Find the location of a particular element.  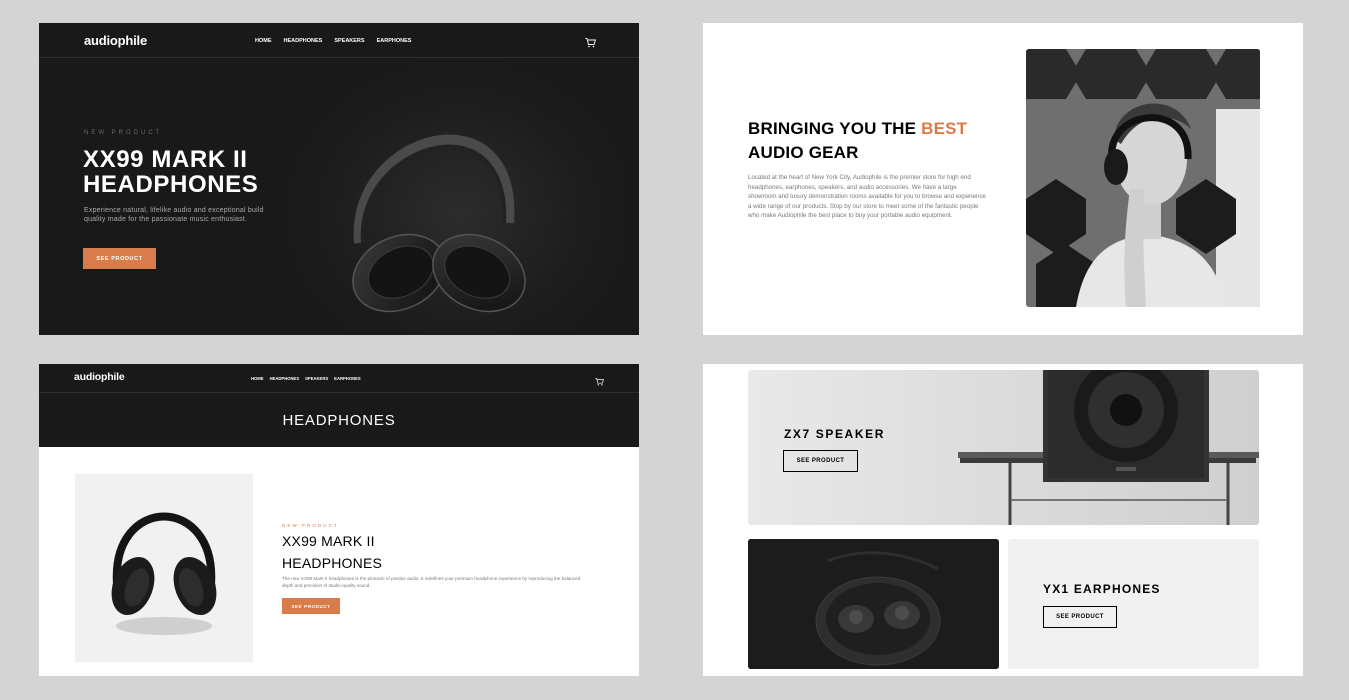

about-title: BRINGING YOU THE BEST AUDIO GEAR is located at coordinates (878, 141).